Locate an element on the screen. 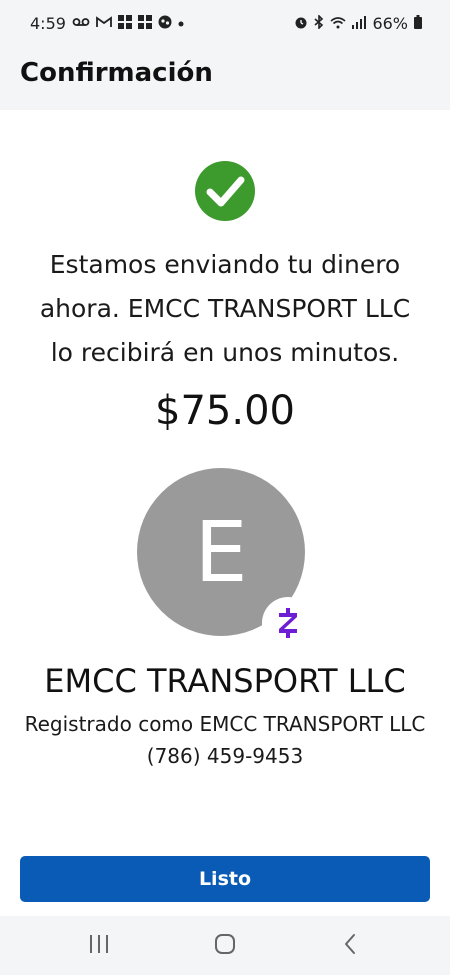 The image size is (450, 975). app-header: Confirmación is located at coordinates (225, 80).